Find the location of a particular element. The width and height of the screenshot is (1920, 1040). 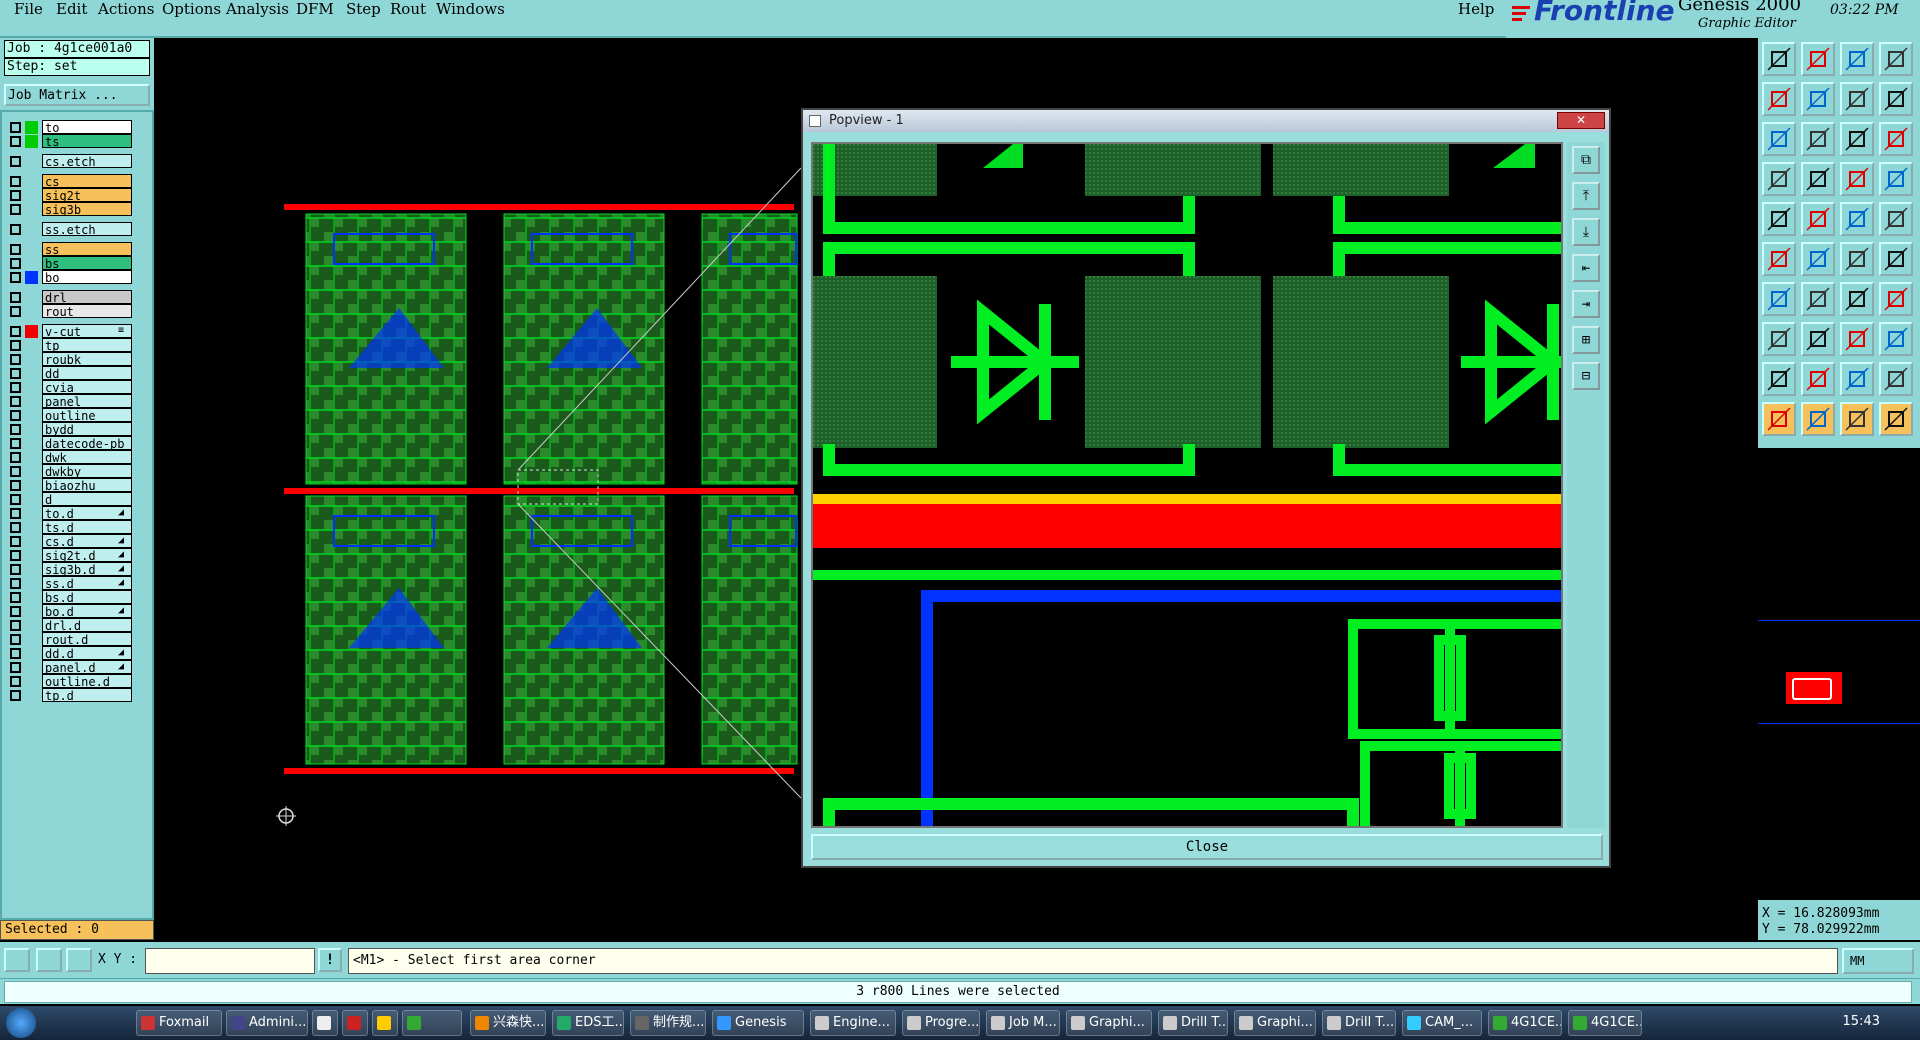

layer-row-roubk: roubk is located at coordinates (71, 359).